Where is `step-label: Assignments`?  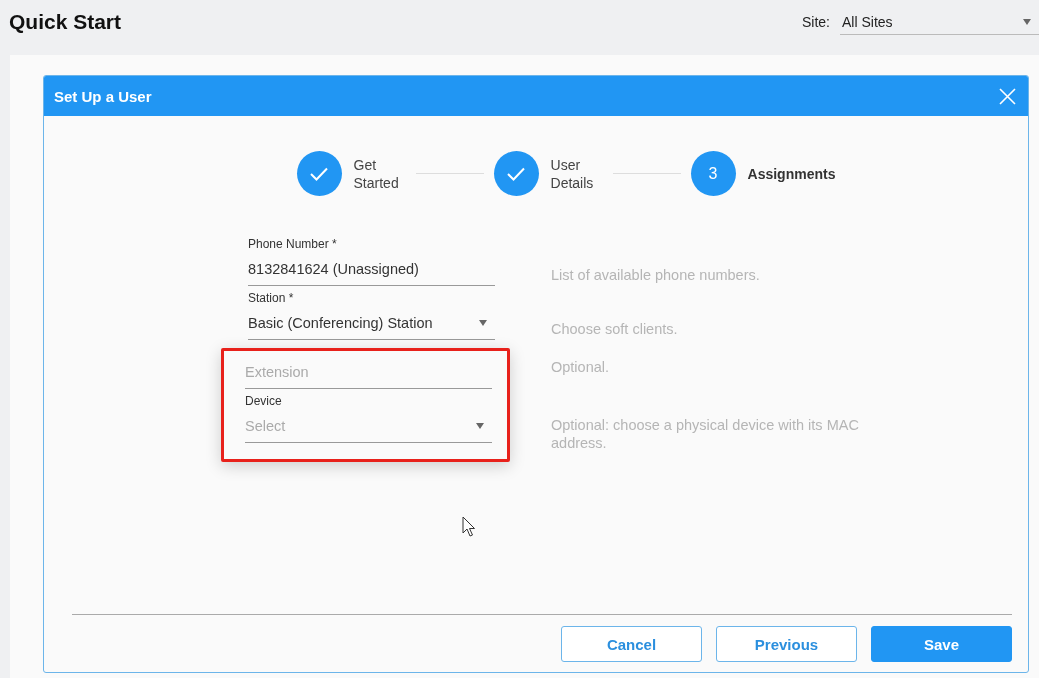
step-label: Assignments is located at coordinates (791, 173).